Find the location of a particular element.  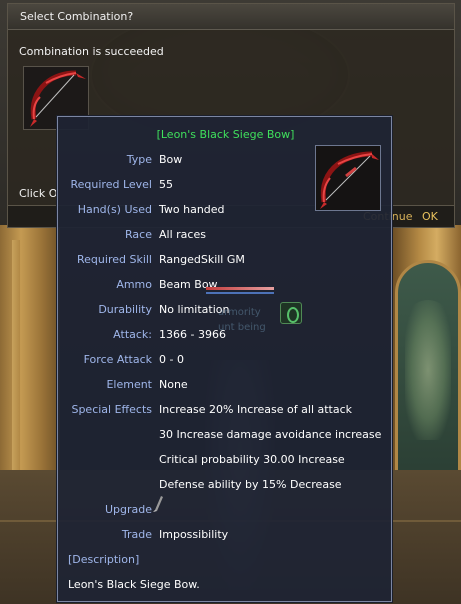

ammo-value: Beam Bow is located at coordinates (188, 284).